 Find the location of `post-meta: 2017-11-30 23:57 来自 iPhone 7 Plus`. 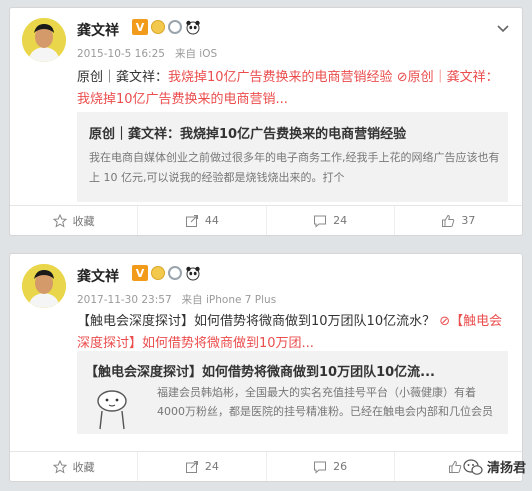

post-meta: 2017-11-30 23:57 来自 iPhone 7 Plus is located at coordinates (176, 299).